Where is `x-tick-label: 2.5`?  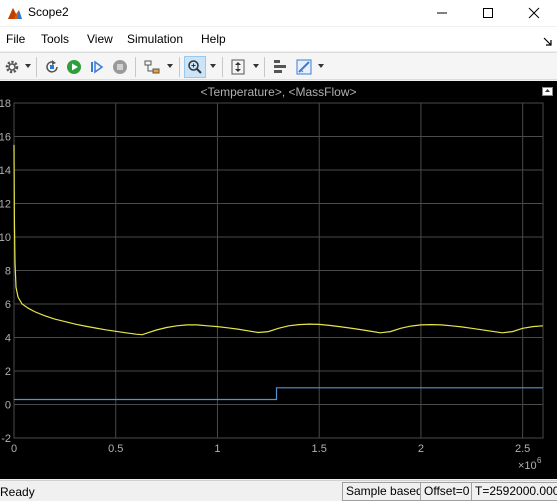 x-tick-label: 2.5 is located at coordinates (522, 449).